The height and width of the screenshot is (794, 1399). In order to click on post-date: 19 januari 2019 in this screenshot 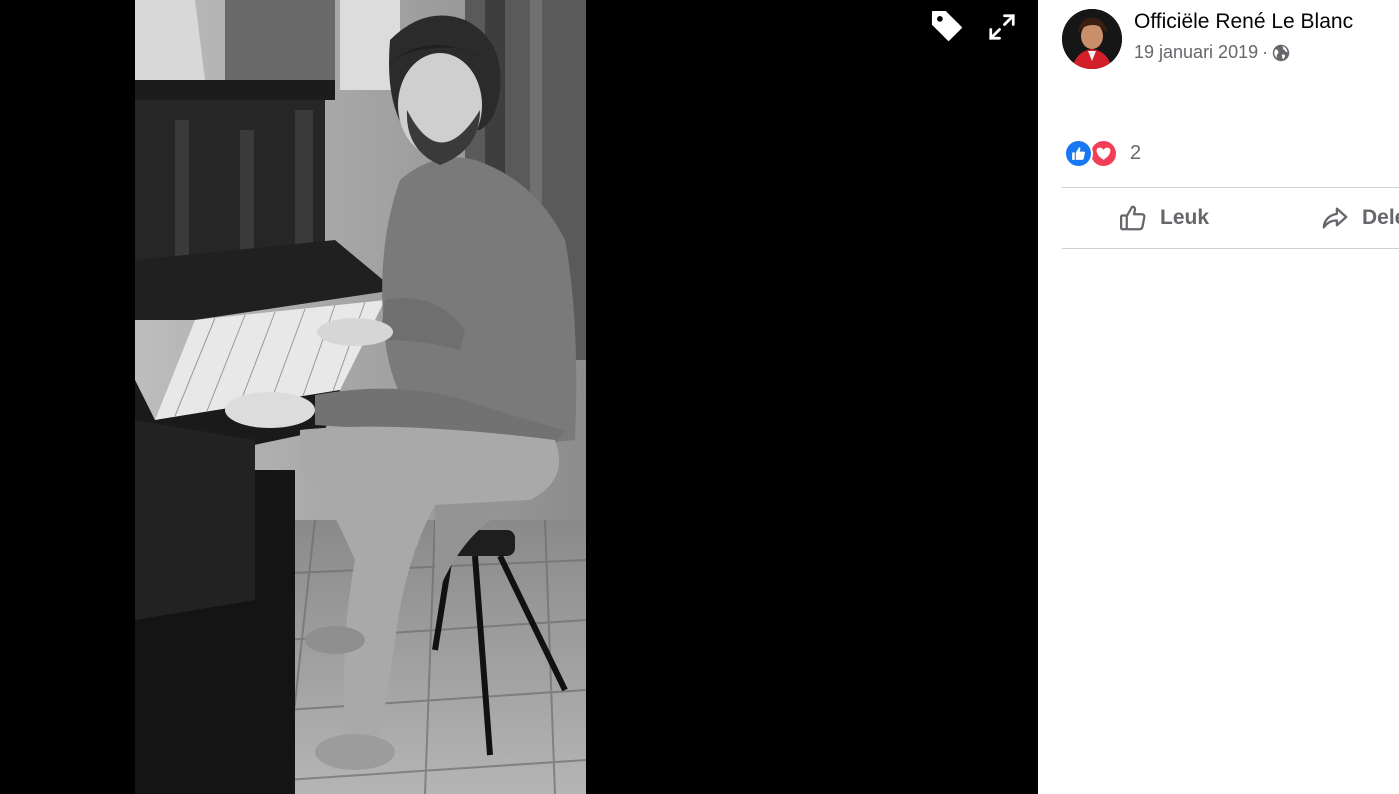, I will do `click(1196, 52)`.